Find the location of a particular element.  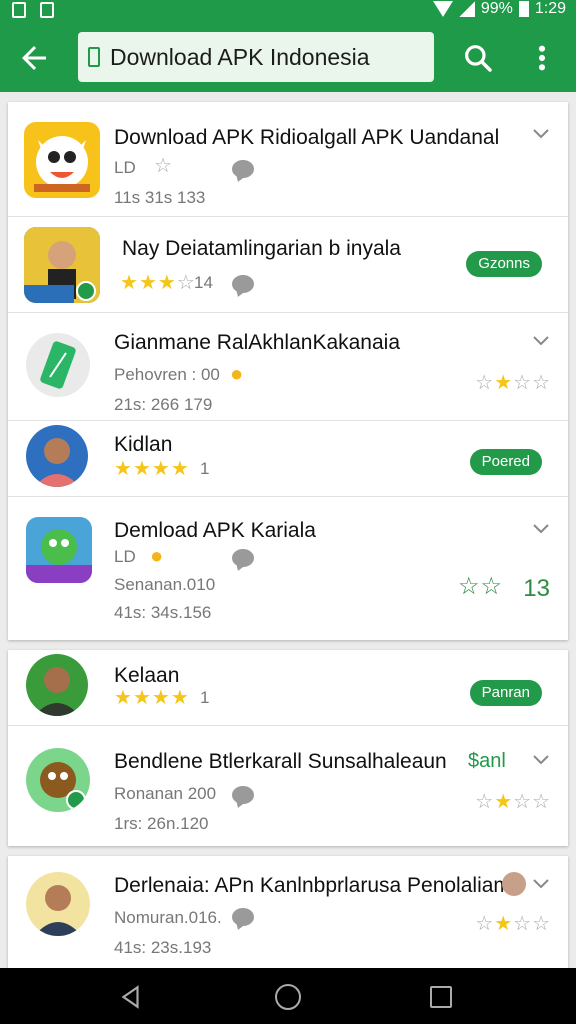

wifi-icon is located at coordinates (442, 9).